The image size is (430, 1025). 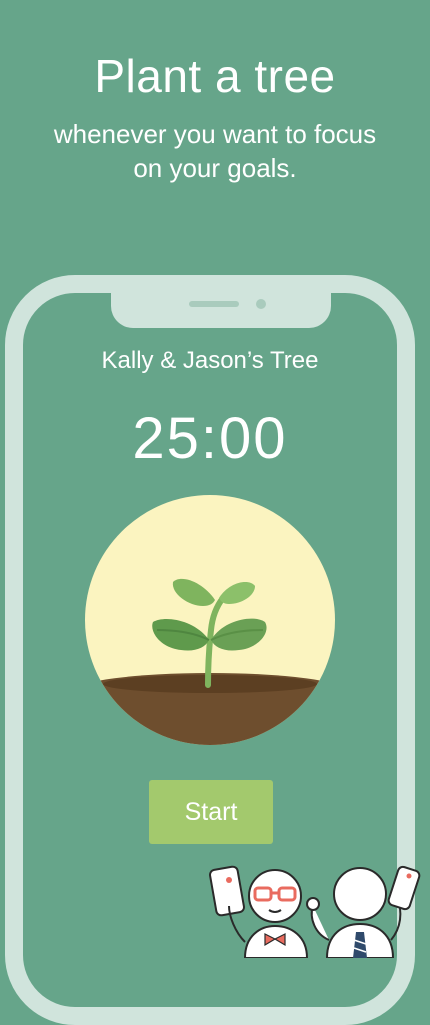 I want to click on mascot-characters-illustration, so click(x=315, y=911).